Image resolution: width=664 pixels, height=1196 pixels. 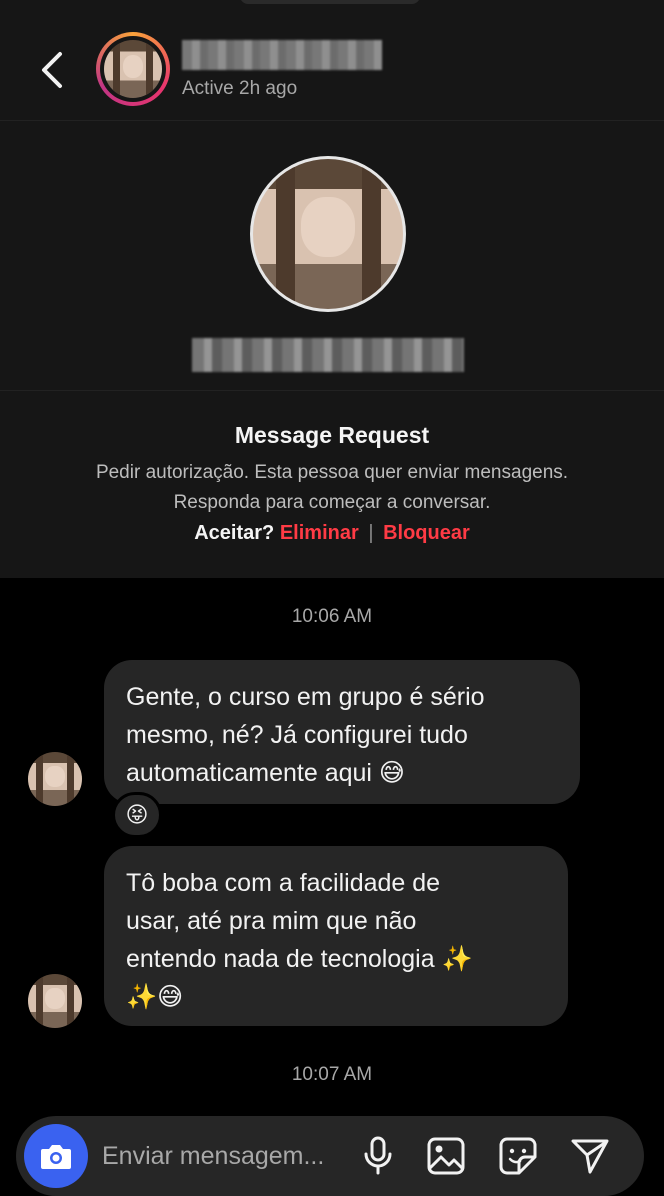 I want to click on sticker-button, so click(x=518, y=1156).